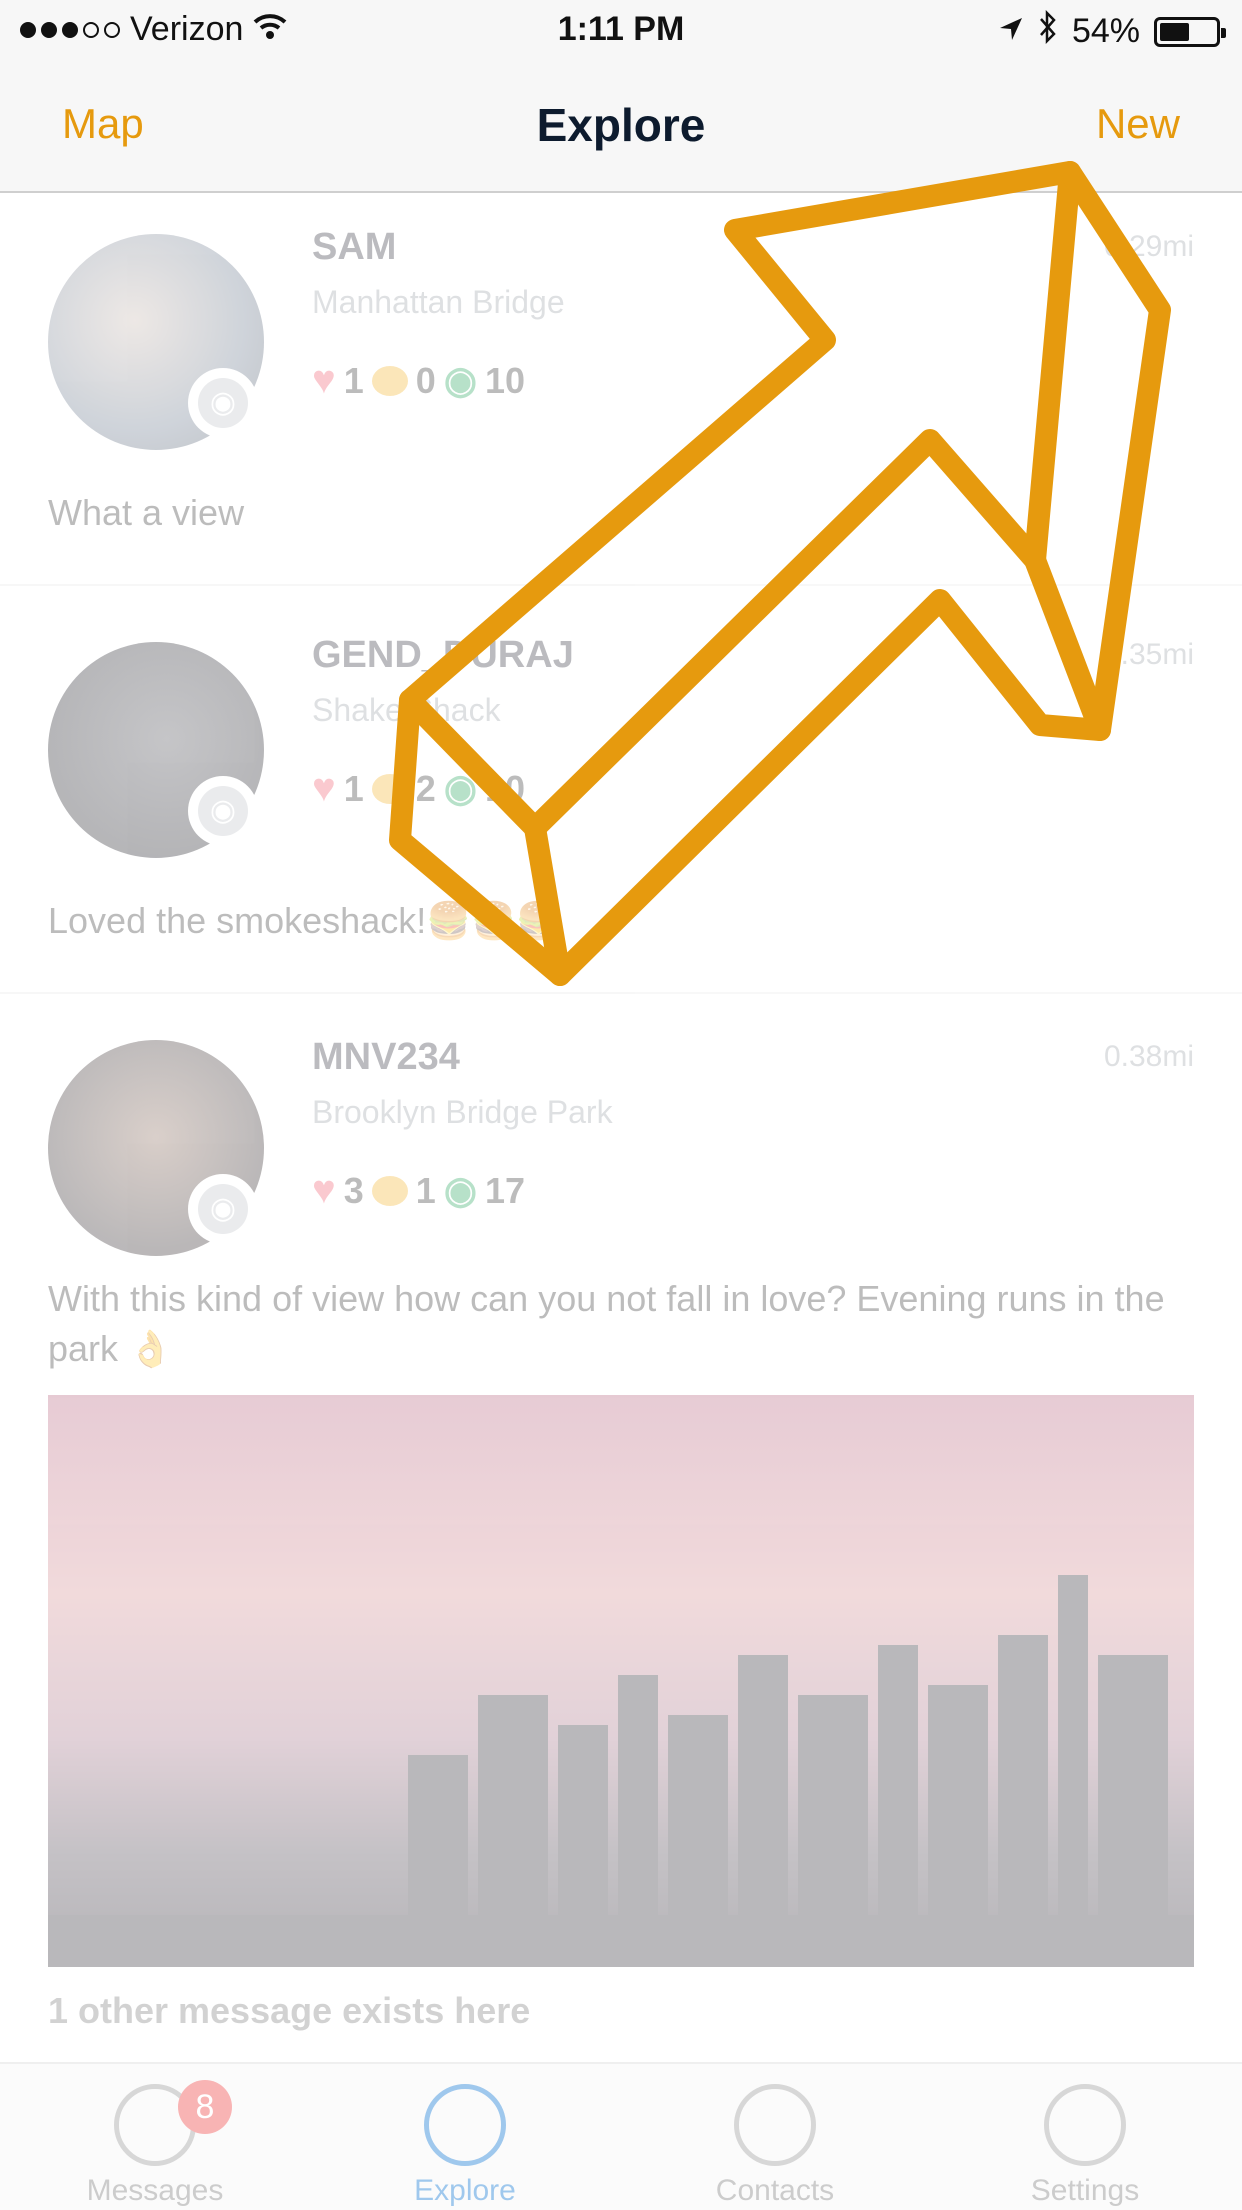 This screenshot has width=1242, height=2210. I want to click on tab-explore: Explore, so click(465, 2146).